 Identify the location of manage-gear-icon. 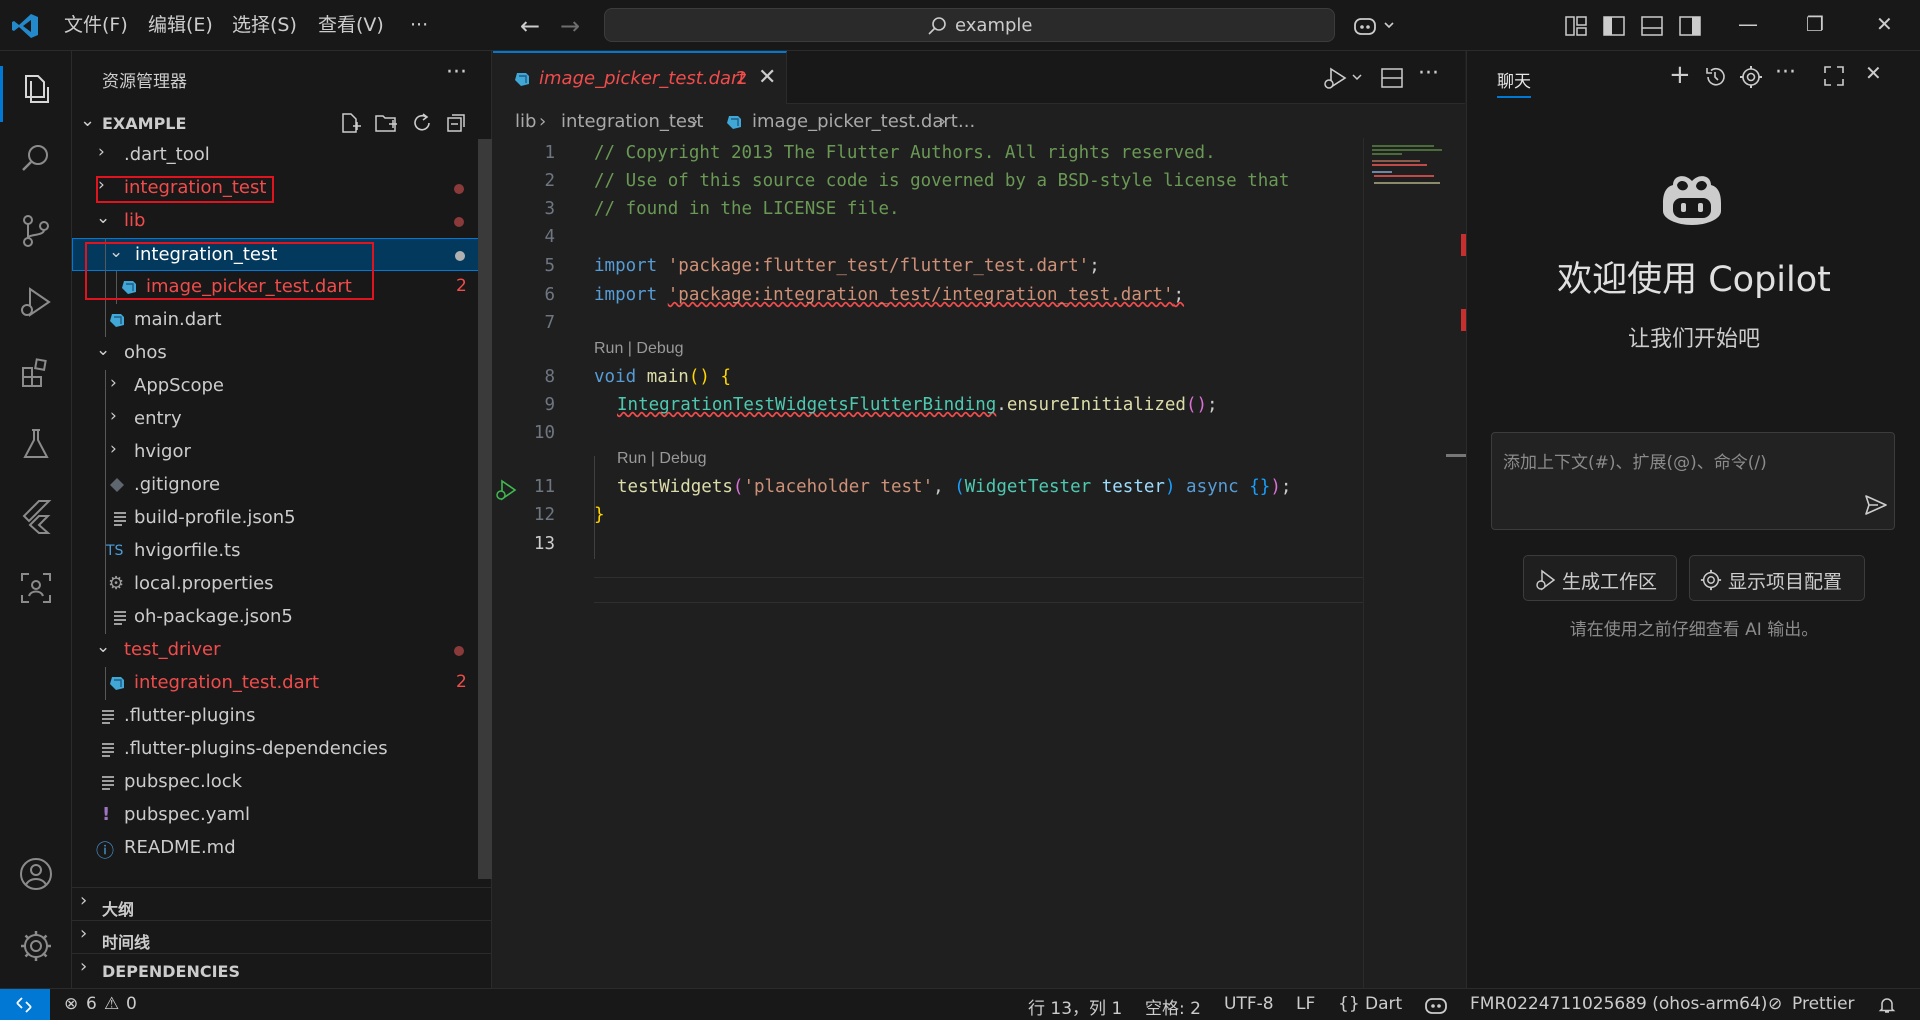
(36, 946).